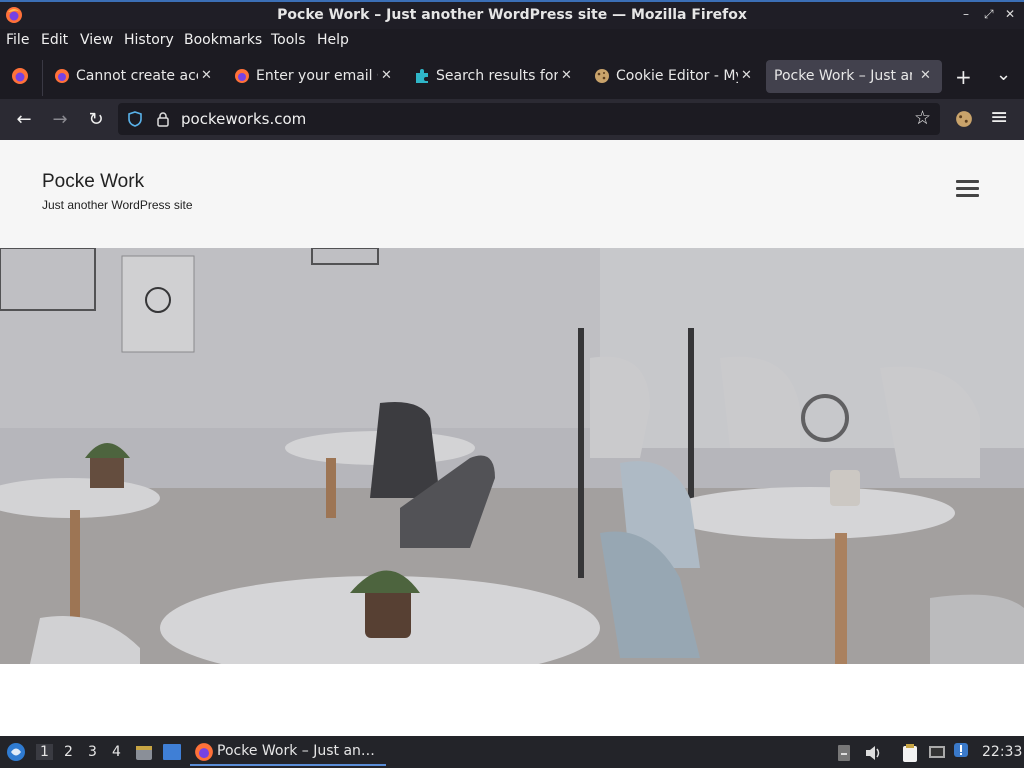 The height and width of the screenshot is (768, 1024). I want to click on site-title: Pocke Work, so click(93, 182).